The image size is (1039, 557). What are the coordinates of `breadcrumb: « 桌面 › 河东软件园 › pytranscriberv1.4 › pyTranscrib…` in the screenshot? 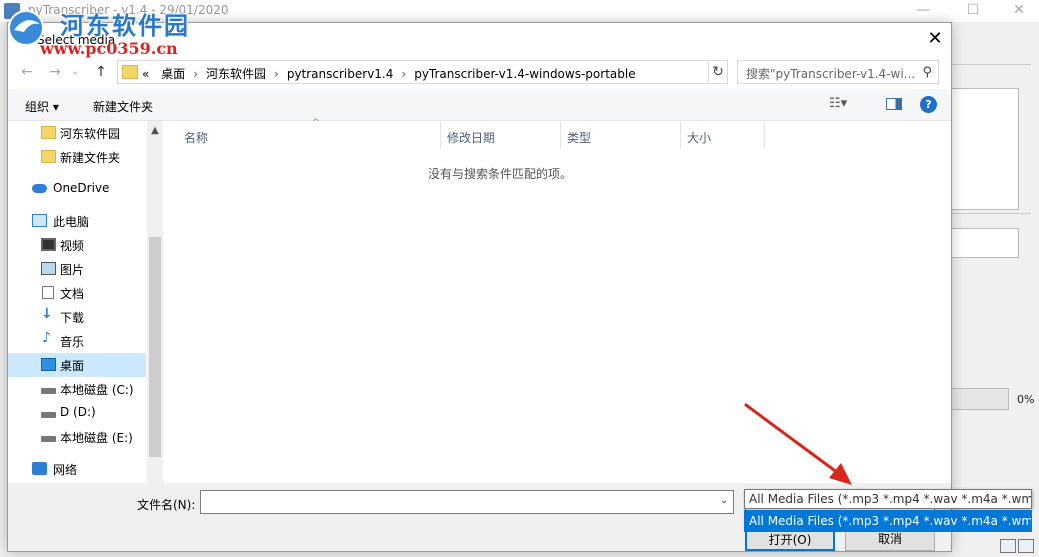 It's located at (389, 73).